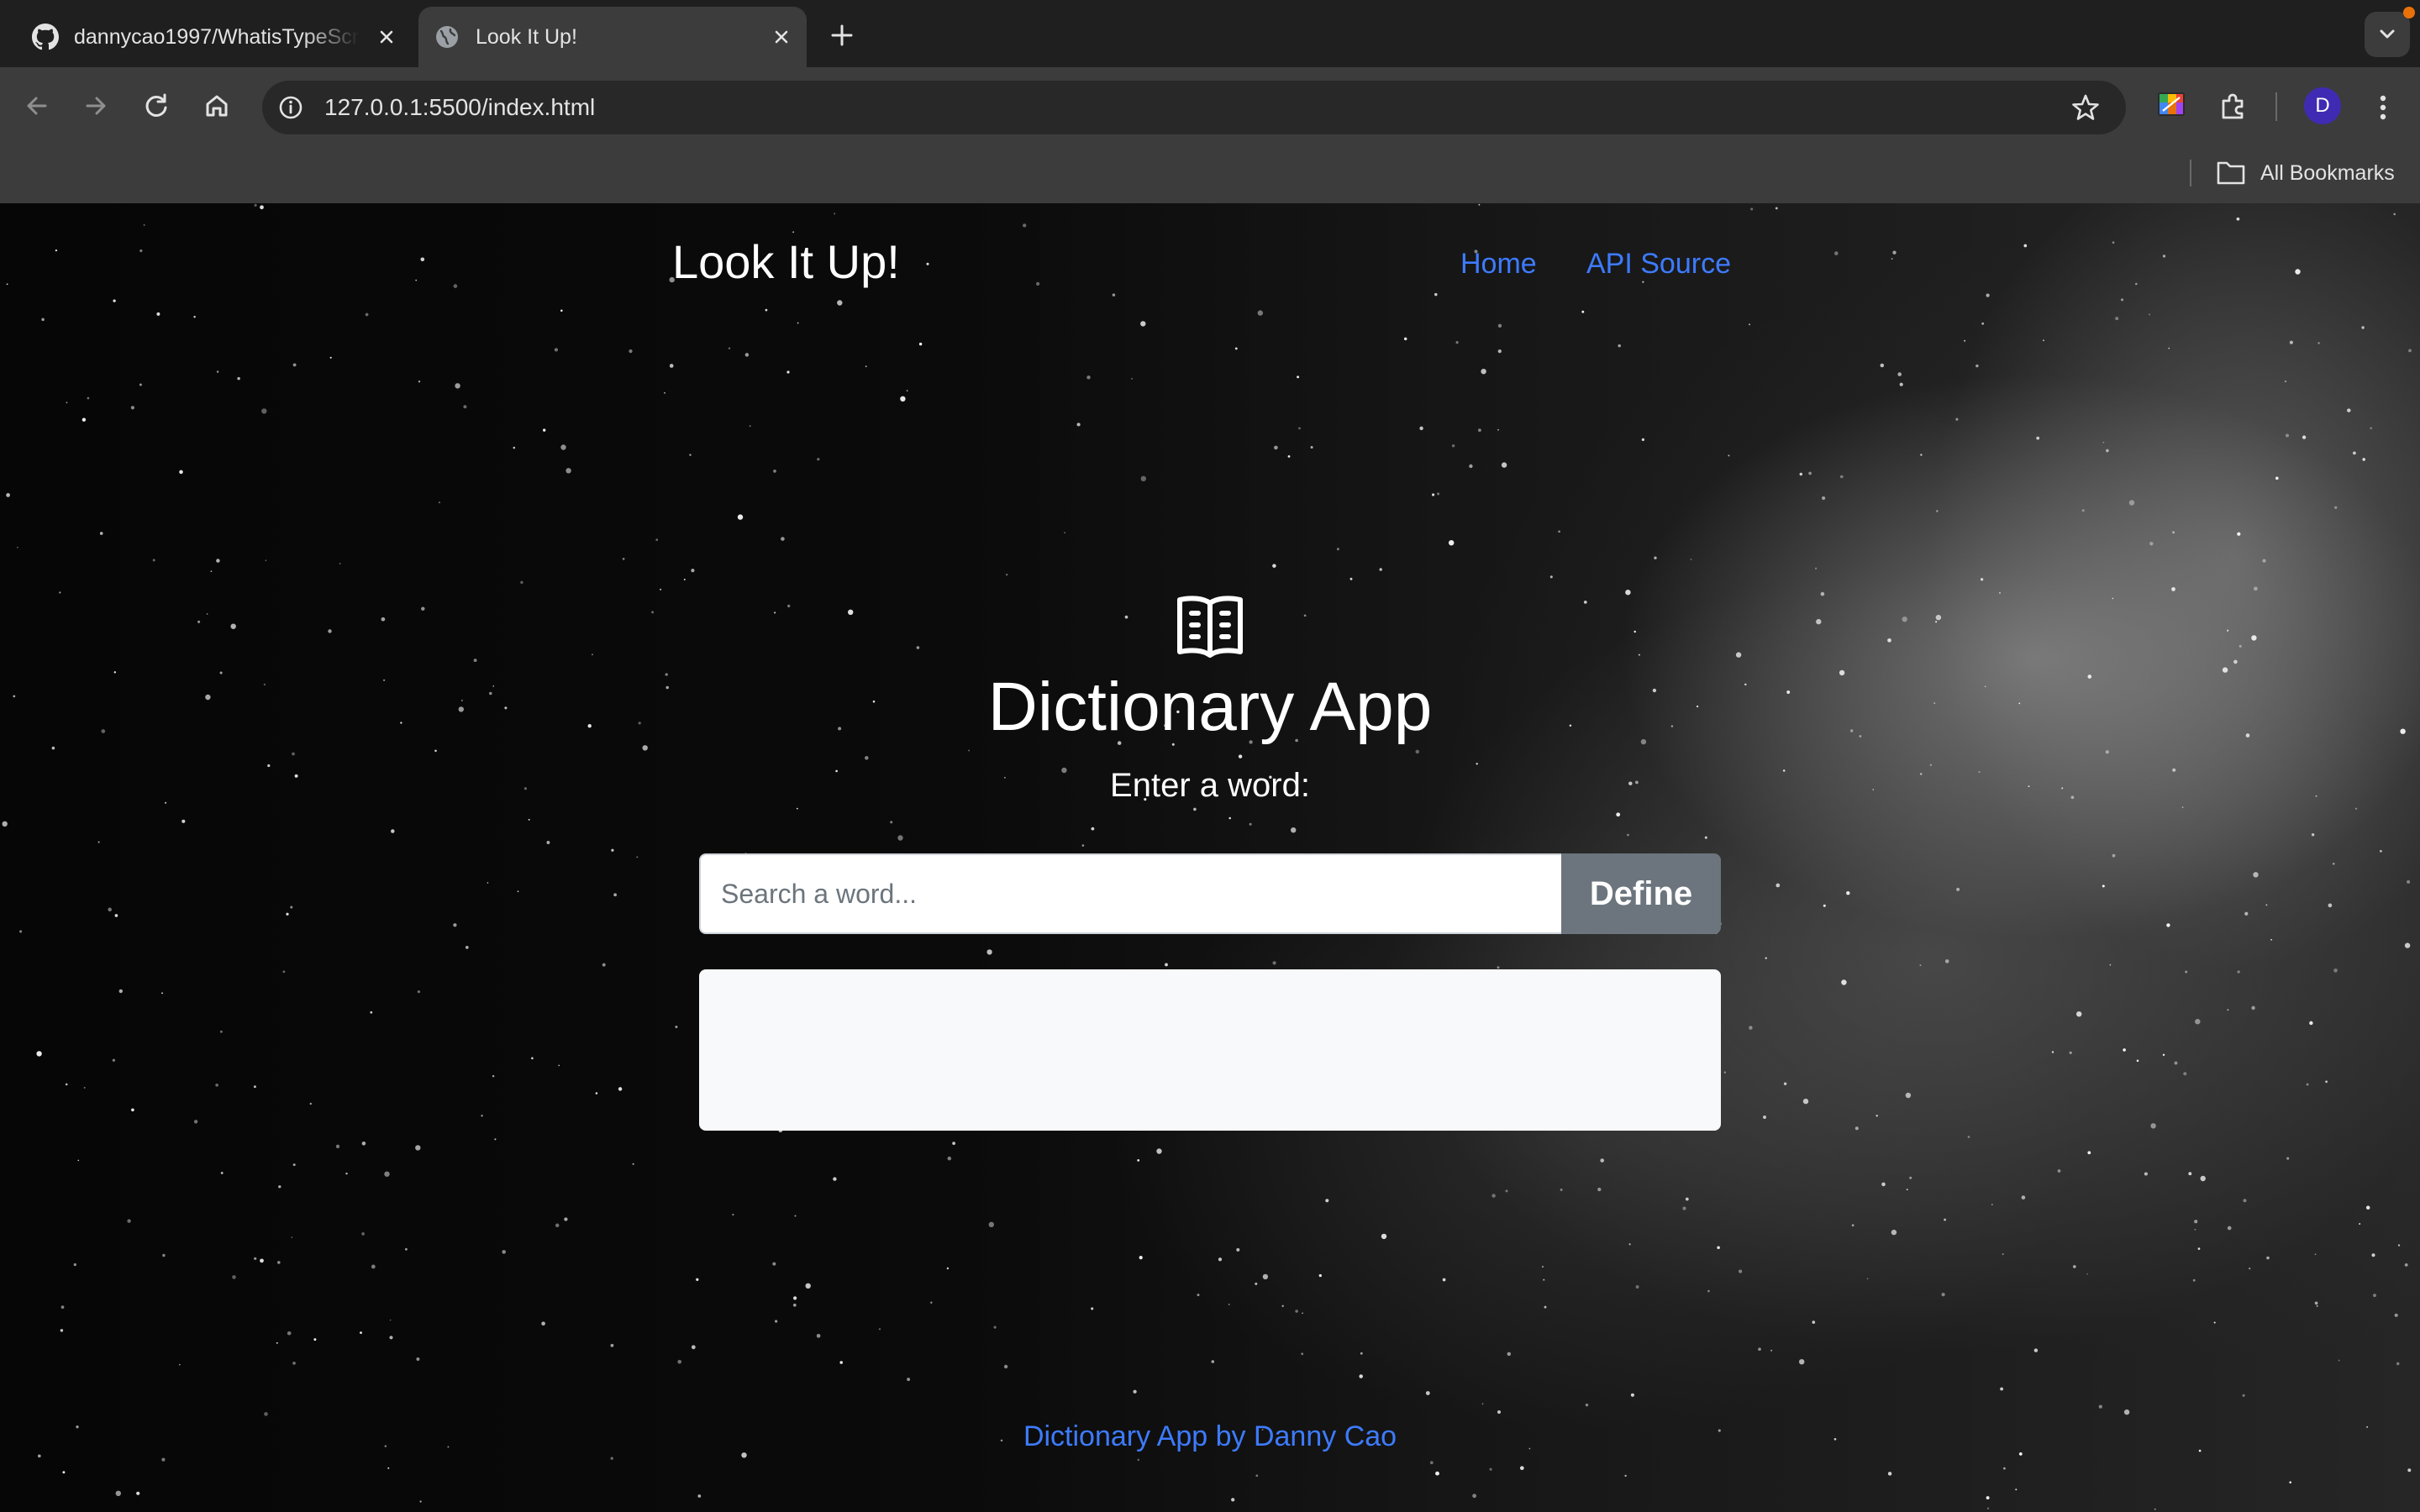 Image resolution: width=2420 pixels, height=1512 pixels. Describe the element at coordinates (2086, 107) in the screenshot. I see `star-icon` at that location.